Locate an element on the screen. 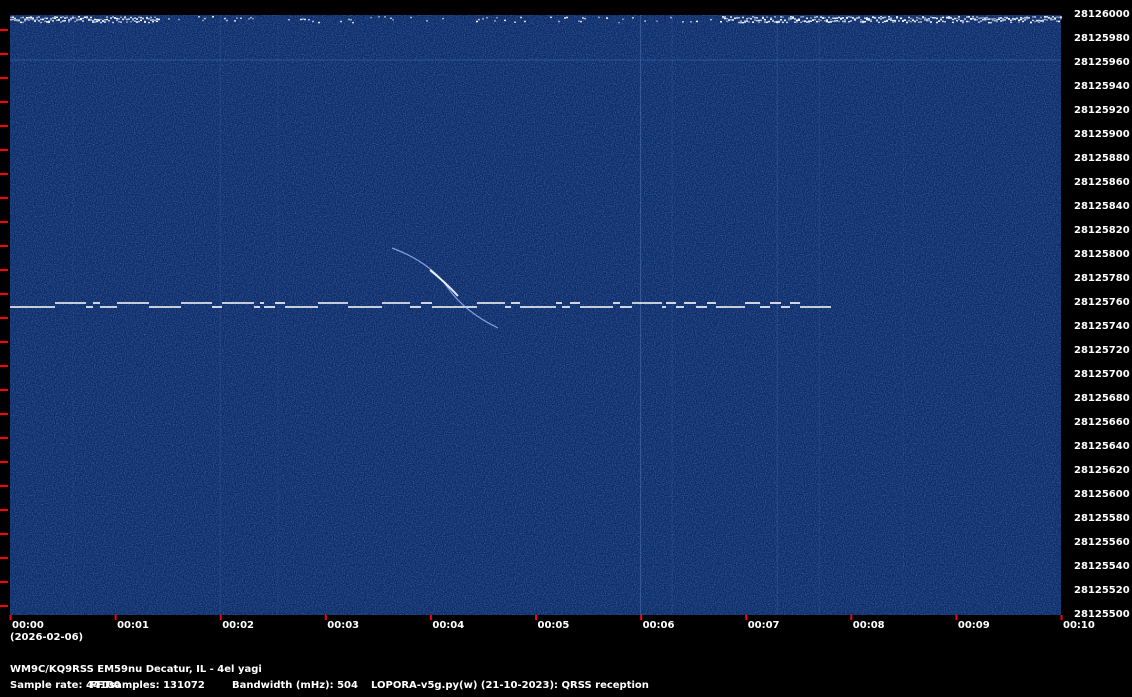 The image size is (1132, 697). x-tick-label: 00:04 is located at coordinates (448, 625).